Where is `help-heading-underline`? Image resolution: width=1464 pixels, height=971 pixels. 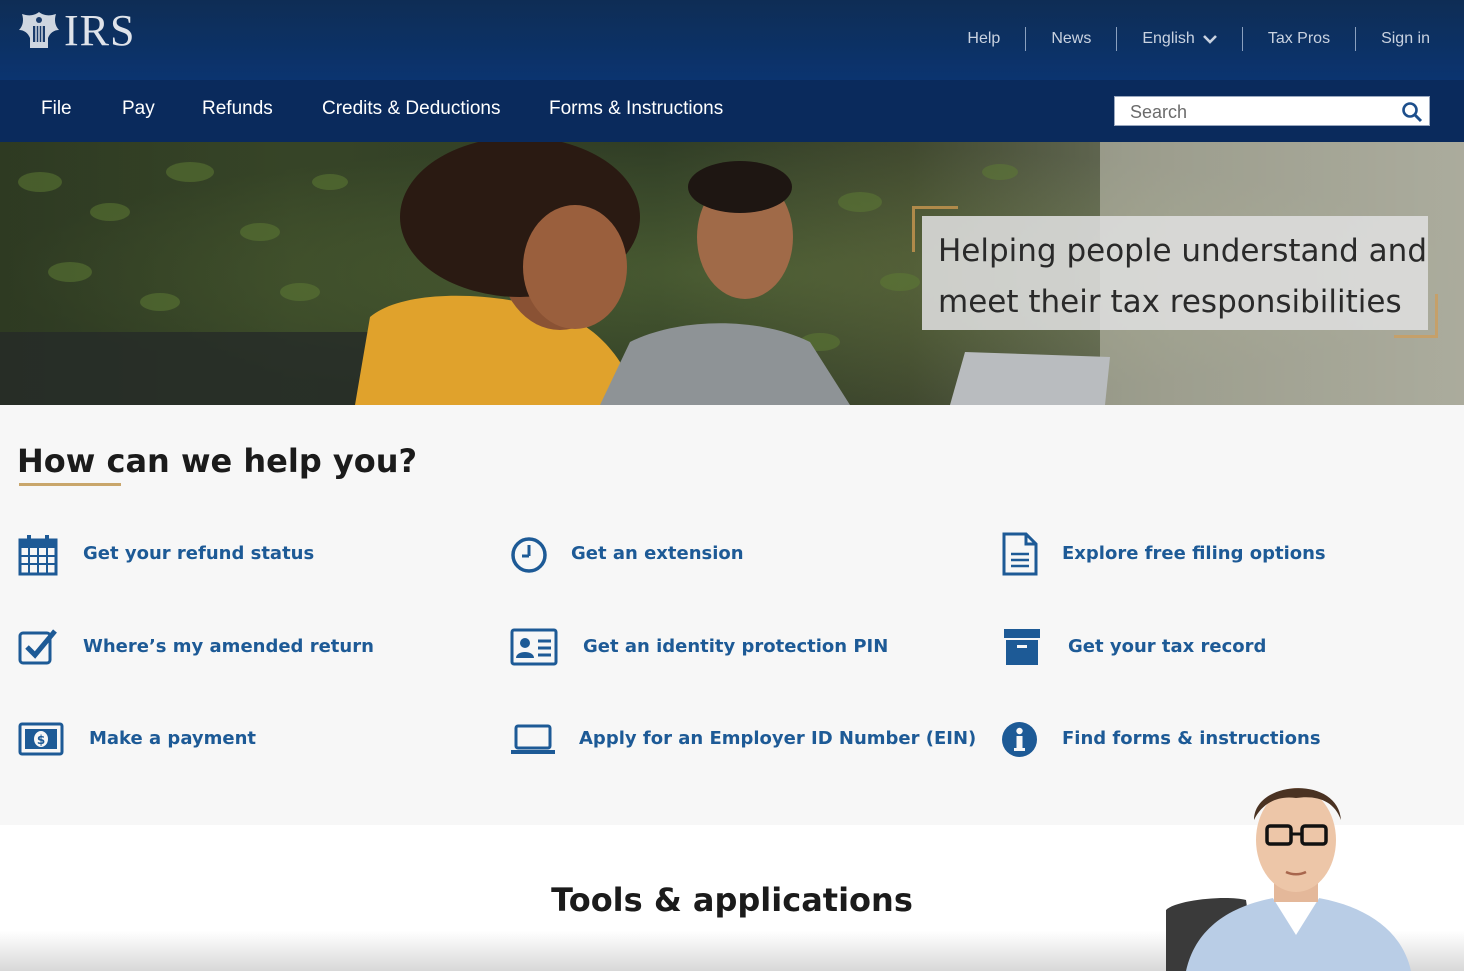
help-heading-underline is located at coordinates (70, 484).